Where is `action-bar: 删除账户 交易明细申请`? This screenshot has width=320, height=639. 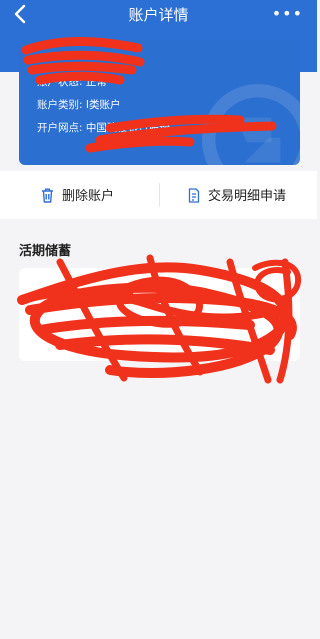
action-bar: 删除账户 交易明细申请 is located at coordinates (158, 195).